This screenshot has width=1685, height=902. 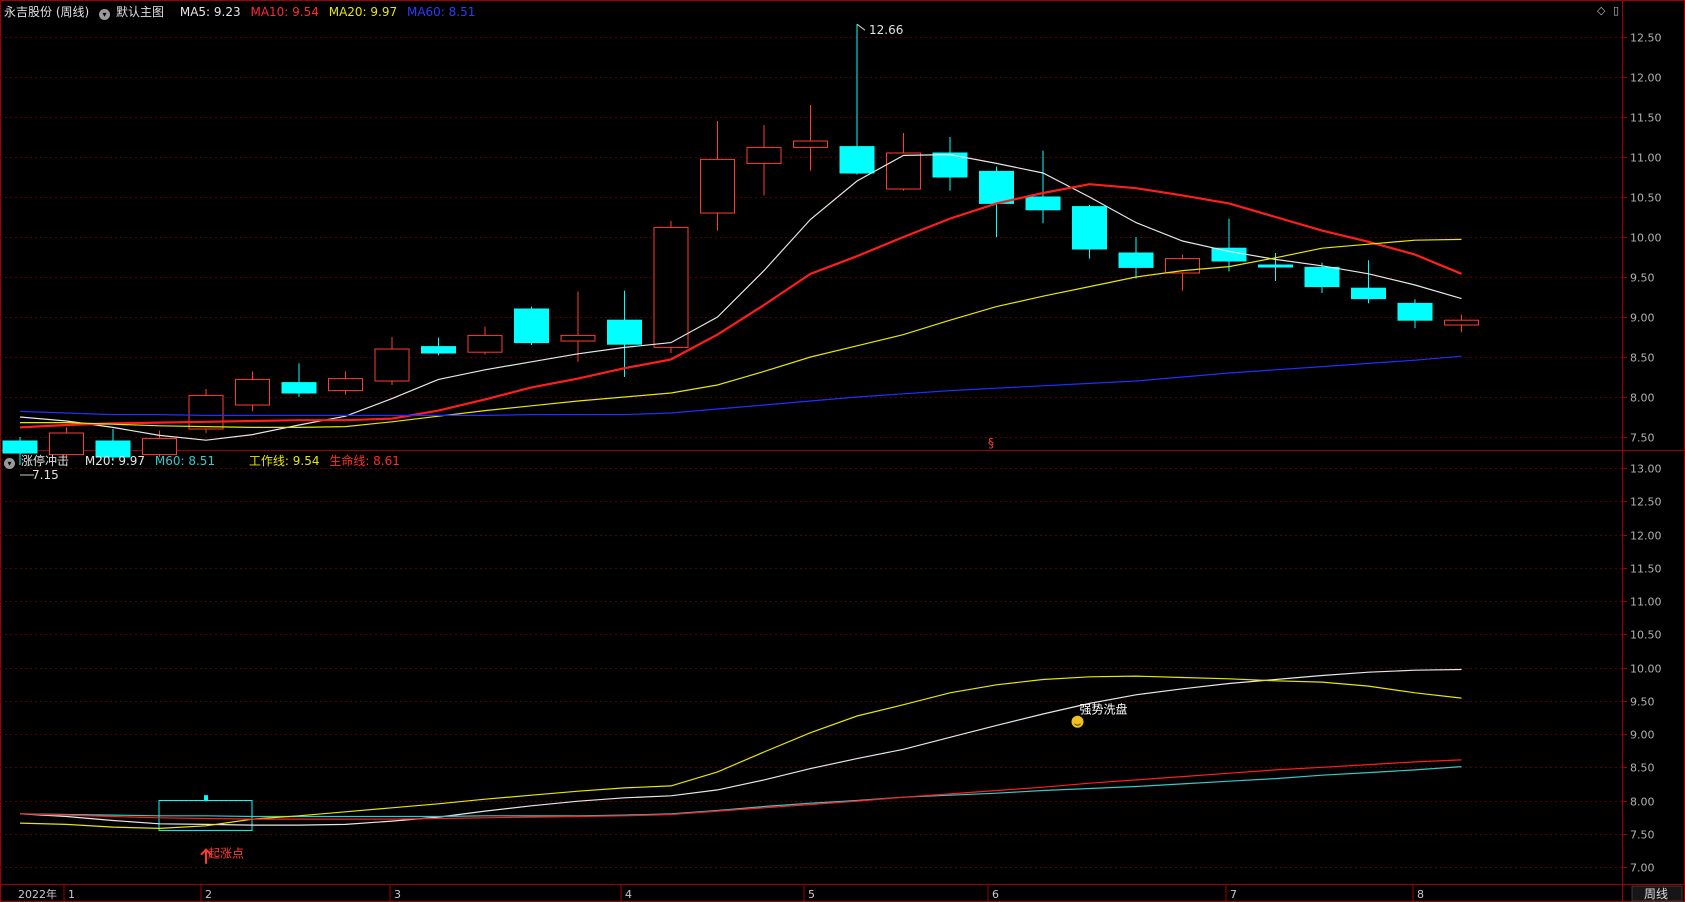 I want to click on lower-life-line, so click(x=740, y=789).